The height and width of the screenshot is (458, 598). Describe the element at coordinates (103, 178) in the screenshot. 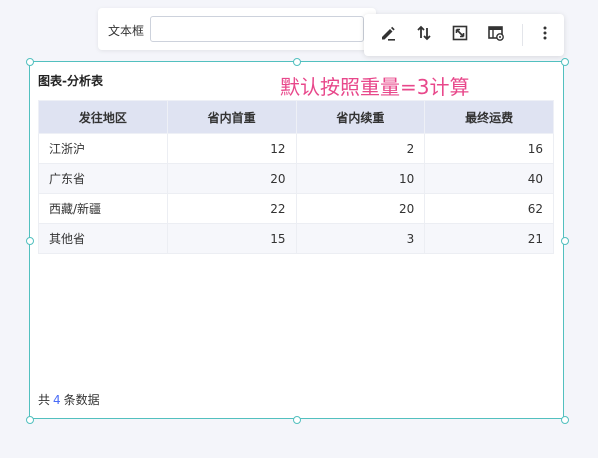

I see `table-cell: 广东省` at that location.